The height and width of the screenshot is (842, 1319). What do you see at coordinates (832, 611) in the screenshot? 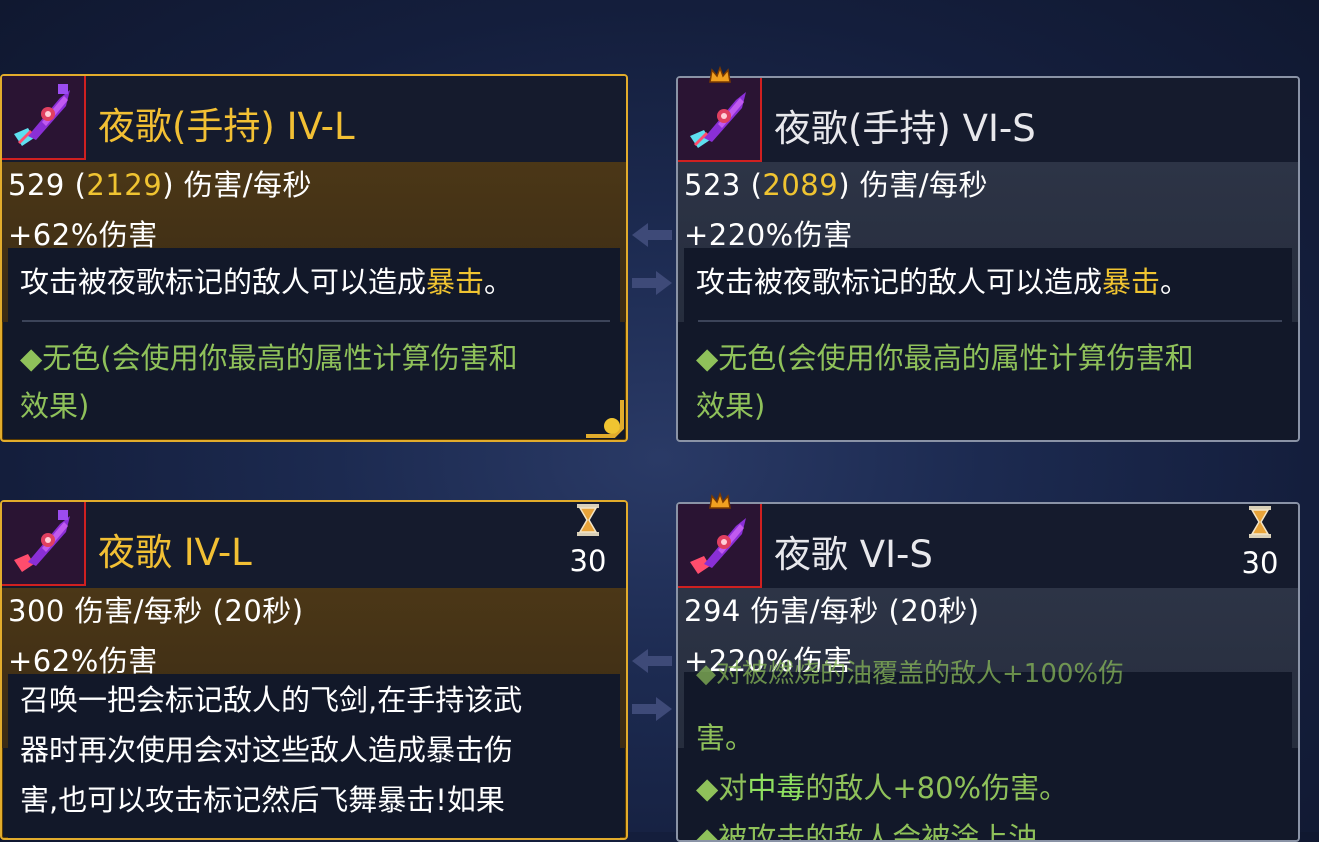
I see `dps-line: 294 伤害/每秒 (20秒)` at bounding box center [832, 611].